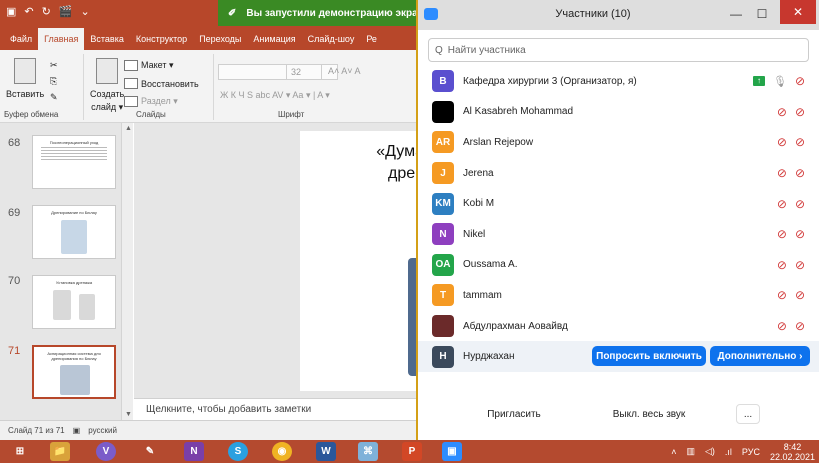 The image size is (819, 463). Describe the element at coordinates (161, 83) in the screenshot. I see `reset-button: Восстановить` at that location.